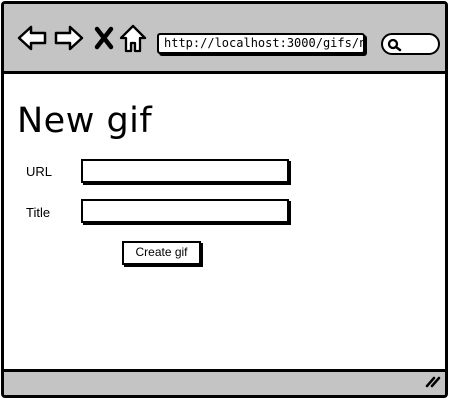 The image size is (450, 400). I want to click on address-bar: http://localhost:3000/gifs/new, so click(261, 43).